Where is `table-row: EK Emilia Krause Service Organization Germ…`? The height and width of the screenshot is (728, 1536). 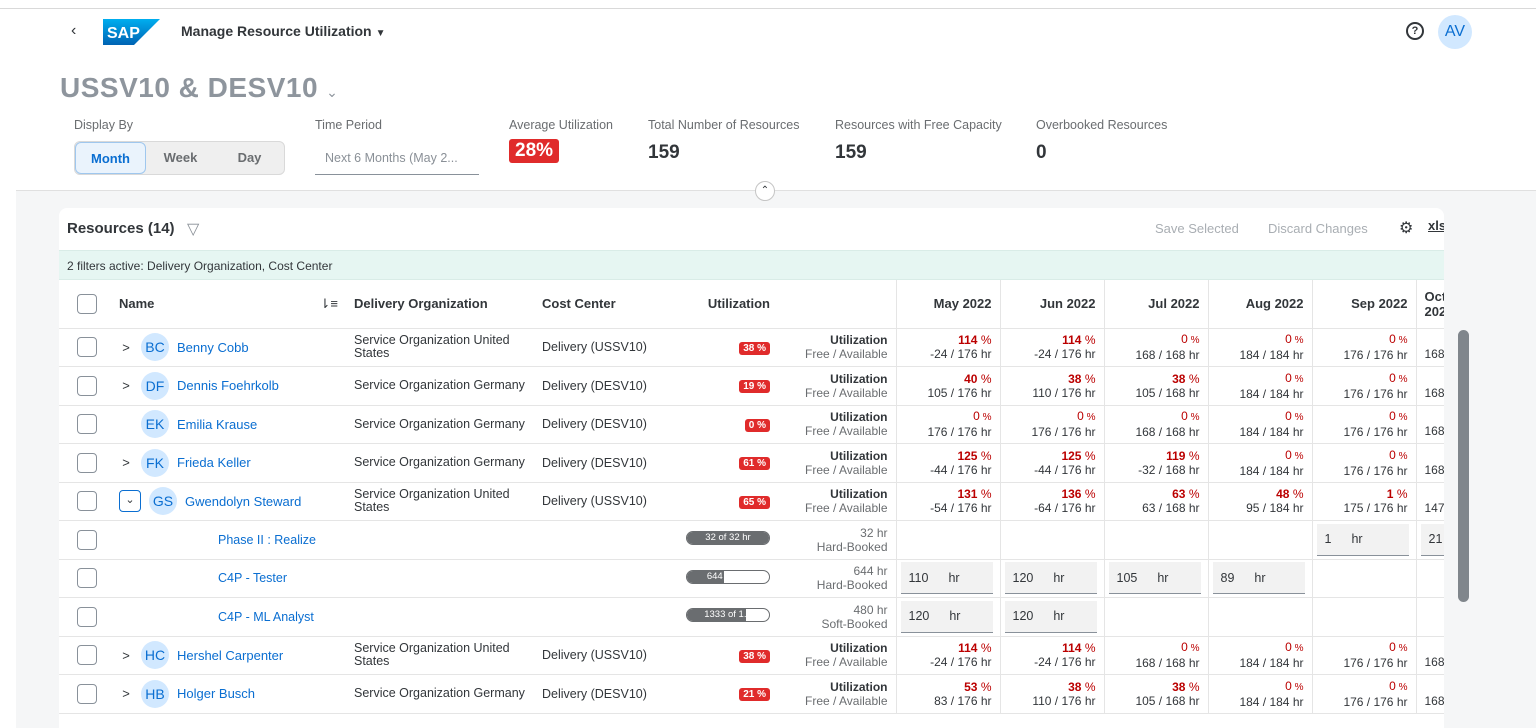 table-row: EK Emilia Krause Service Organization Germ… is located at coordinates (751, 424).